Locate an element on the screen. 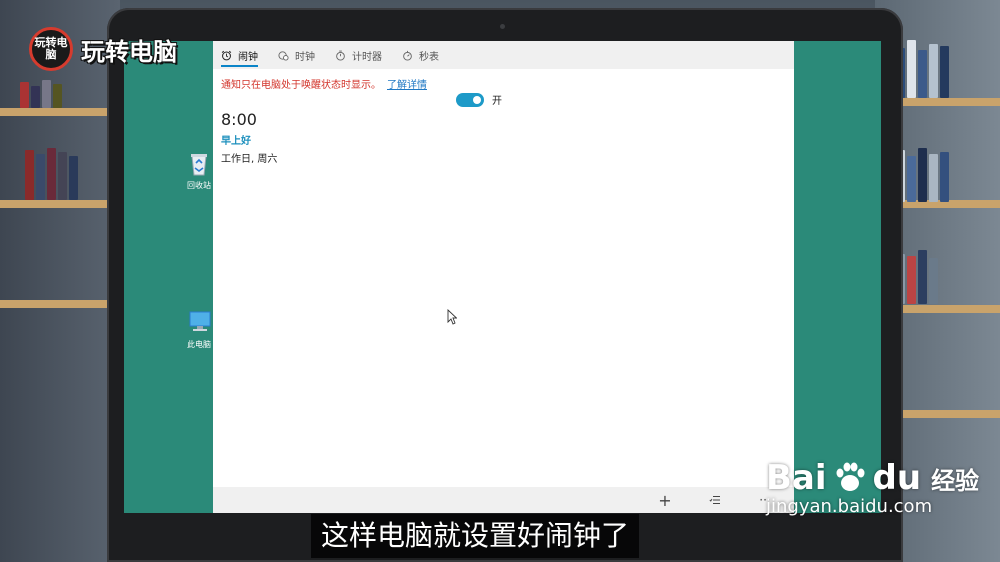  select-list-icon is located at coordinates (714, 500).